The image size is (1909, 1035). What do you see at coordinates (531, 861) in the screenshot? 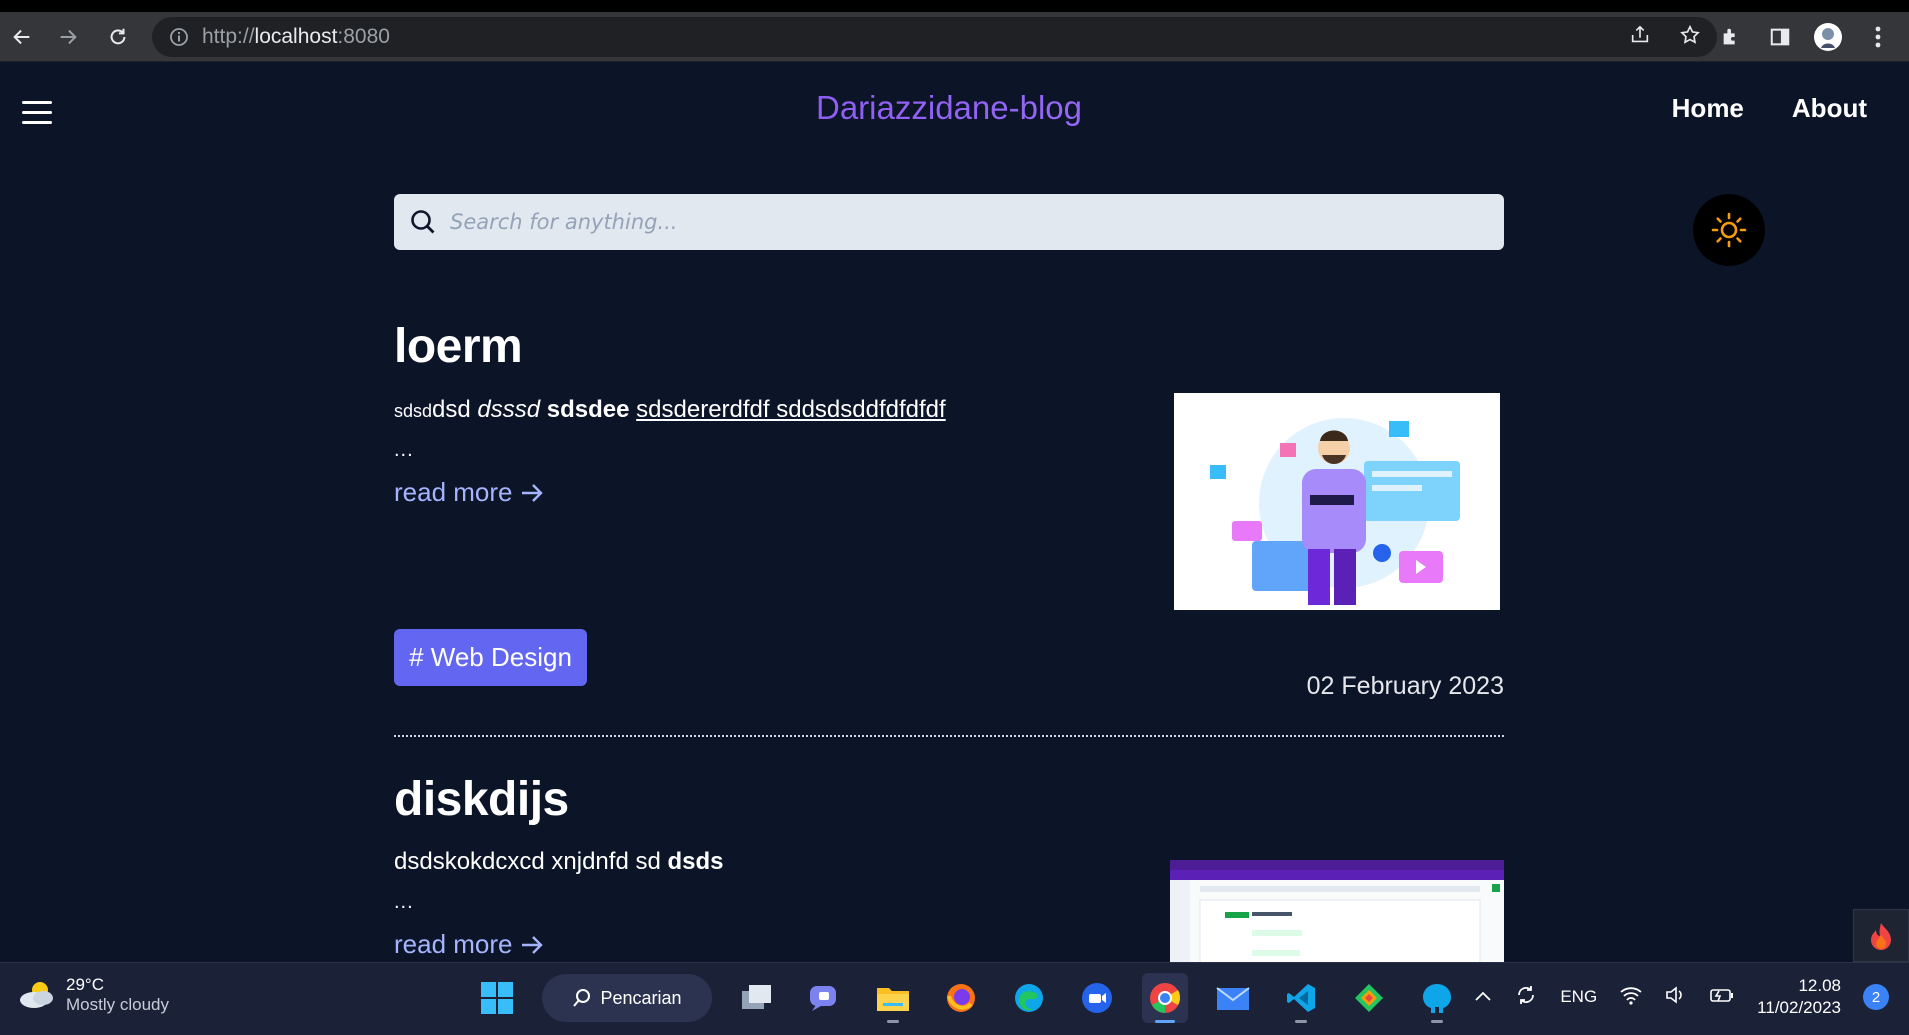
I see `excerpt-plain-text: dsdskokdcxcd xnjdnfd sd` at bounding box center [531, 861].